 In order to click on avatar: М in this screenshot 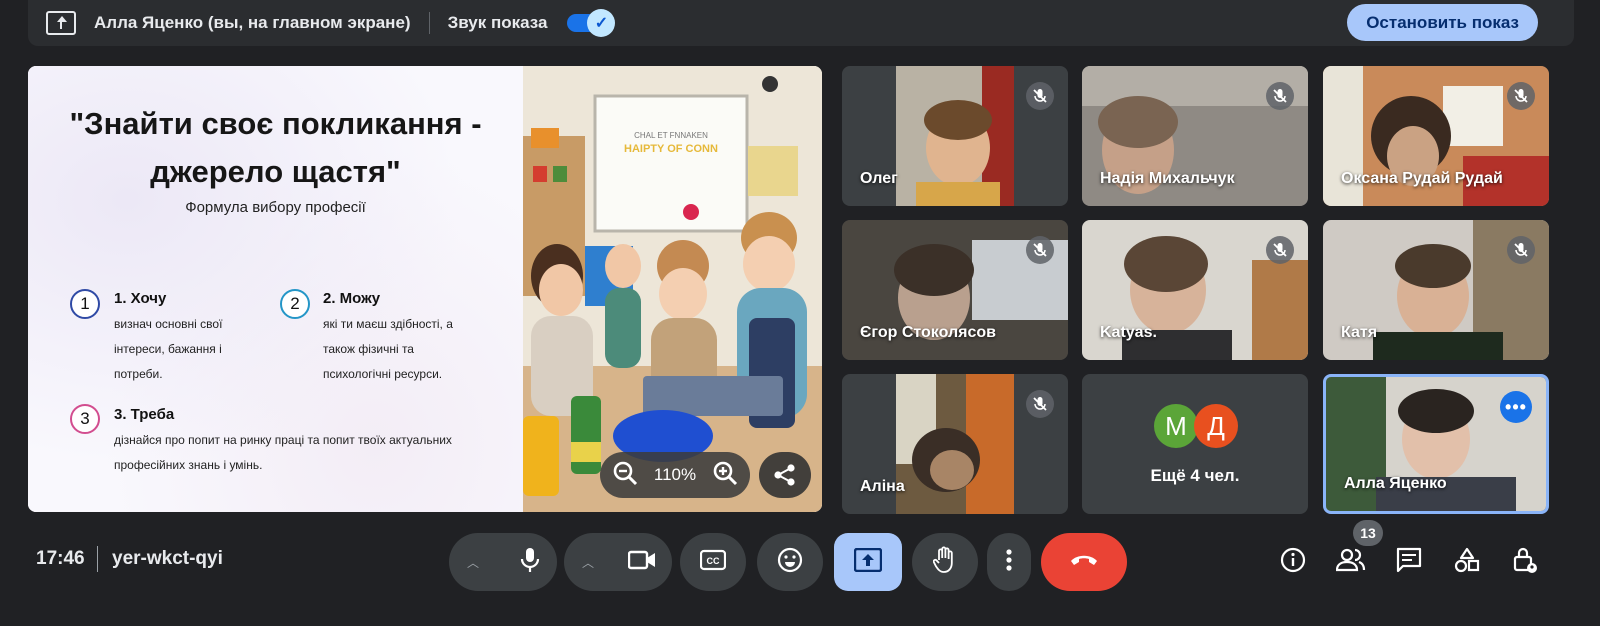, I will do `click(1176, 426)`.